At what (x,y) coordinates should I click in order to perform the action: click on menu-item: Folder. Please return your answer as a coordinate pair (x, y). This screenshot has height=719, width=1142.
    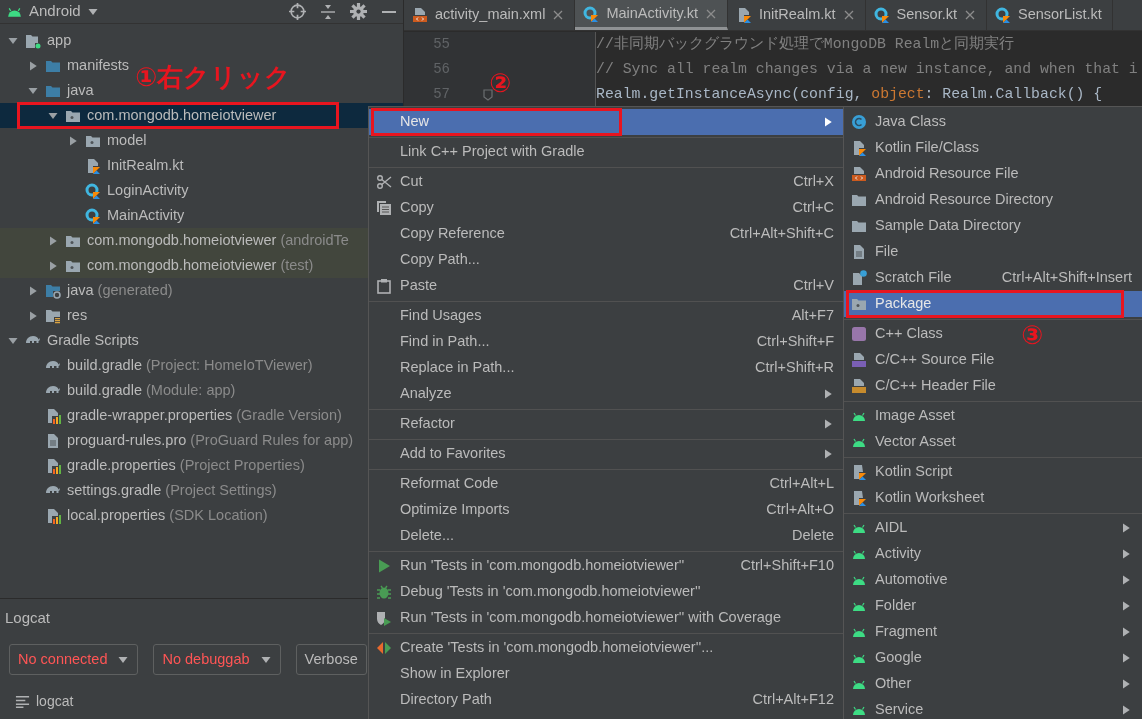
    Looking at the image, I should click on (993, 606).